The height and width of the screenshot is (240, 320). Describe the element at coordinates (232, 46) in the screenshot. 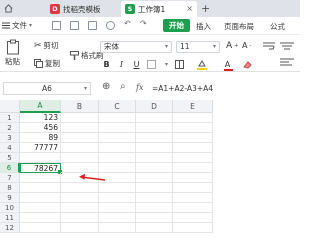

I see `font-grow-button: A +` at that location.